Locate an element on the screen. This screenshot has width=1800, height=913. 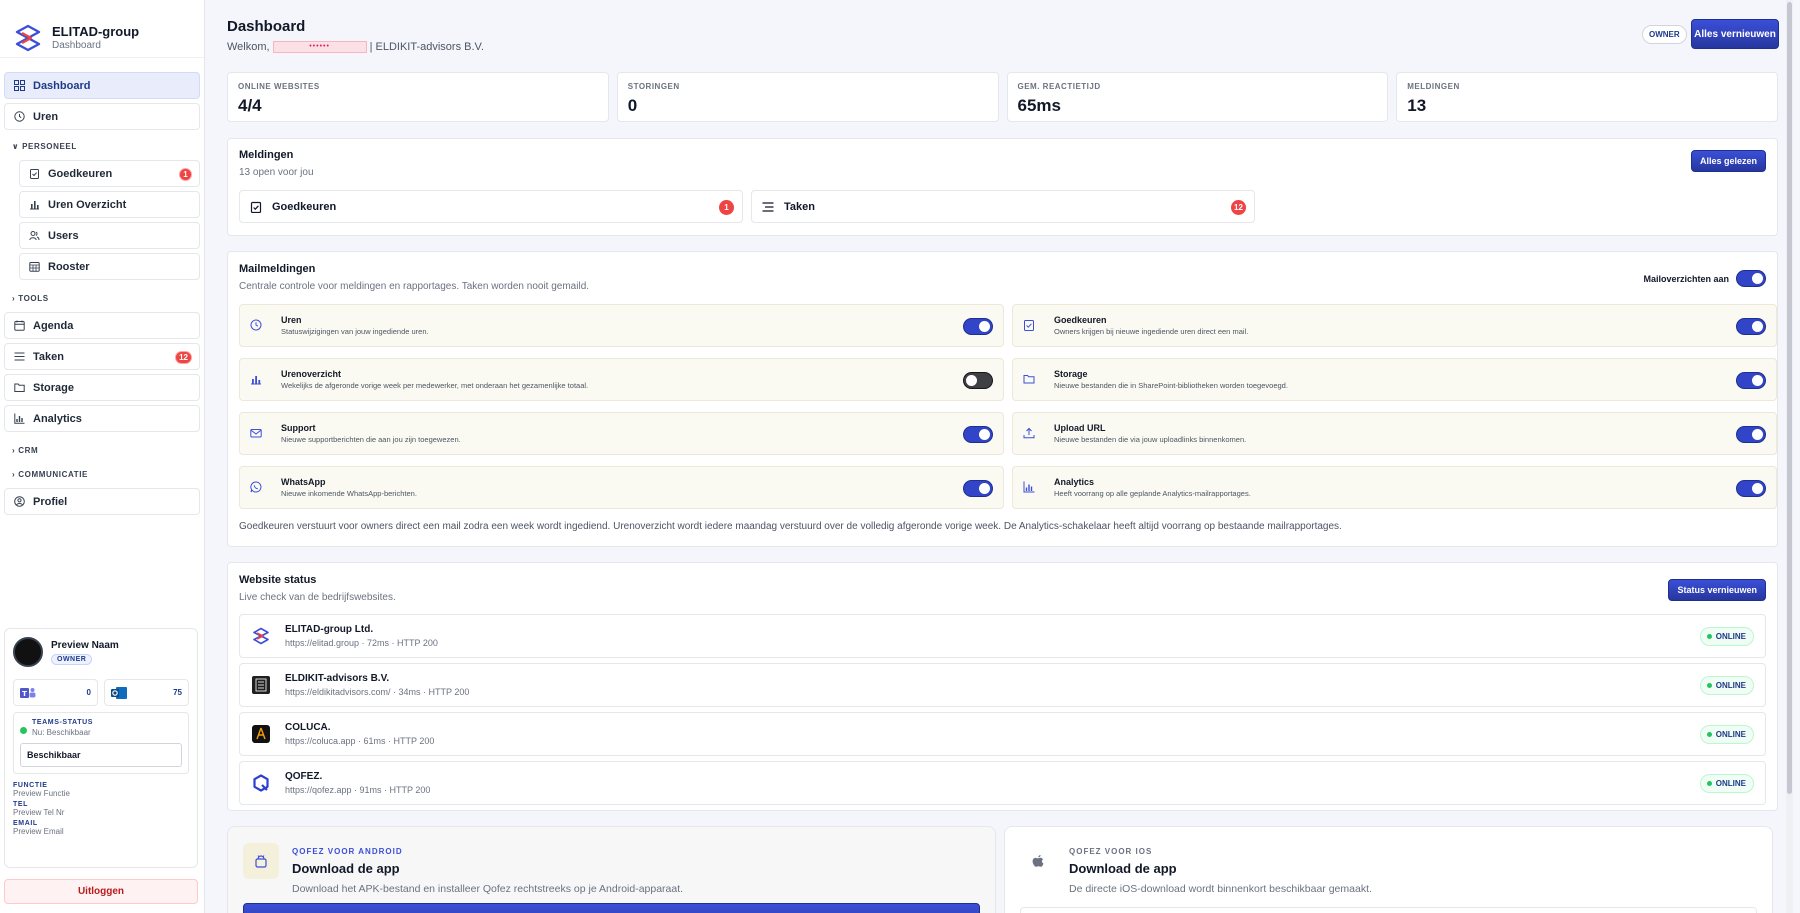
website-name: ELITAD-group Ltd. is located at coordinates (329, 629).